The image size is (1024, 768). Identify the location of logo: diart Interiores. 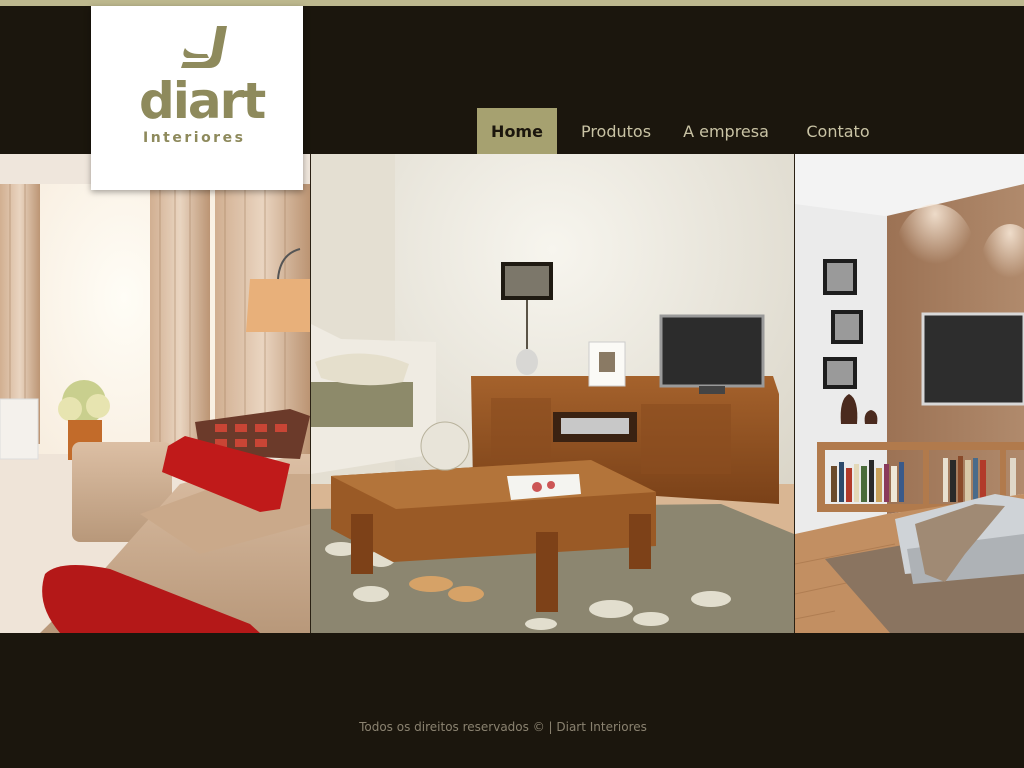
(197, 98).